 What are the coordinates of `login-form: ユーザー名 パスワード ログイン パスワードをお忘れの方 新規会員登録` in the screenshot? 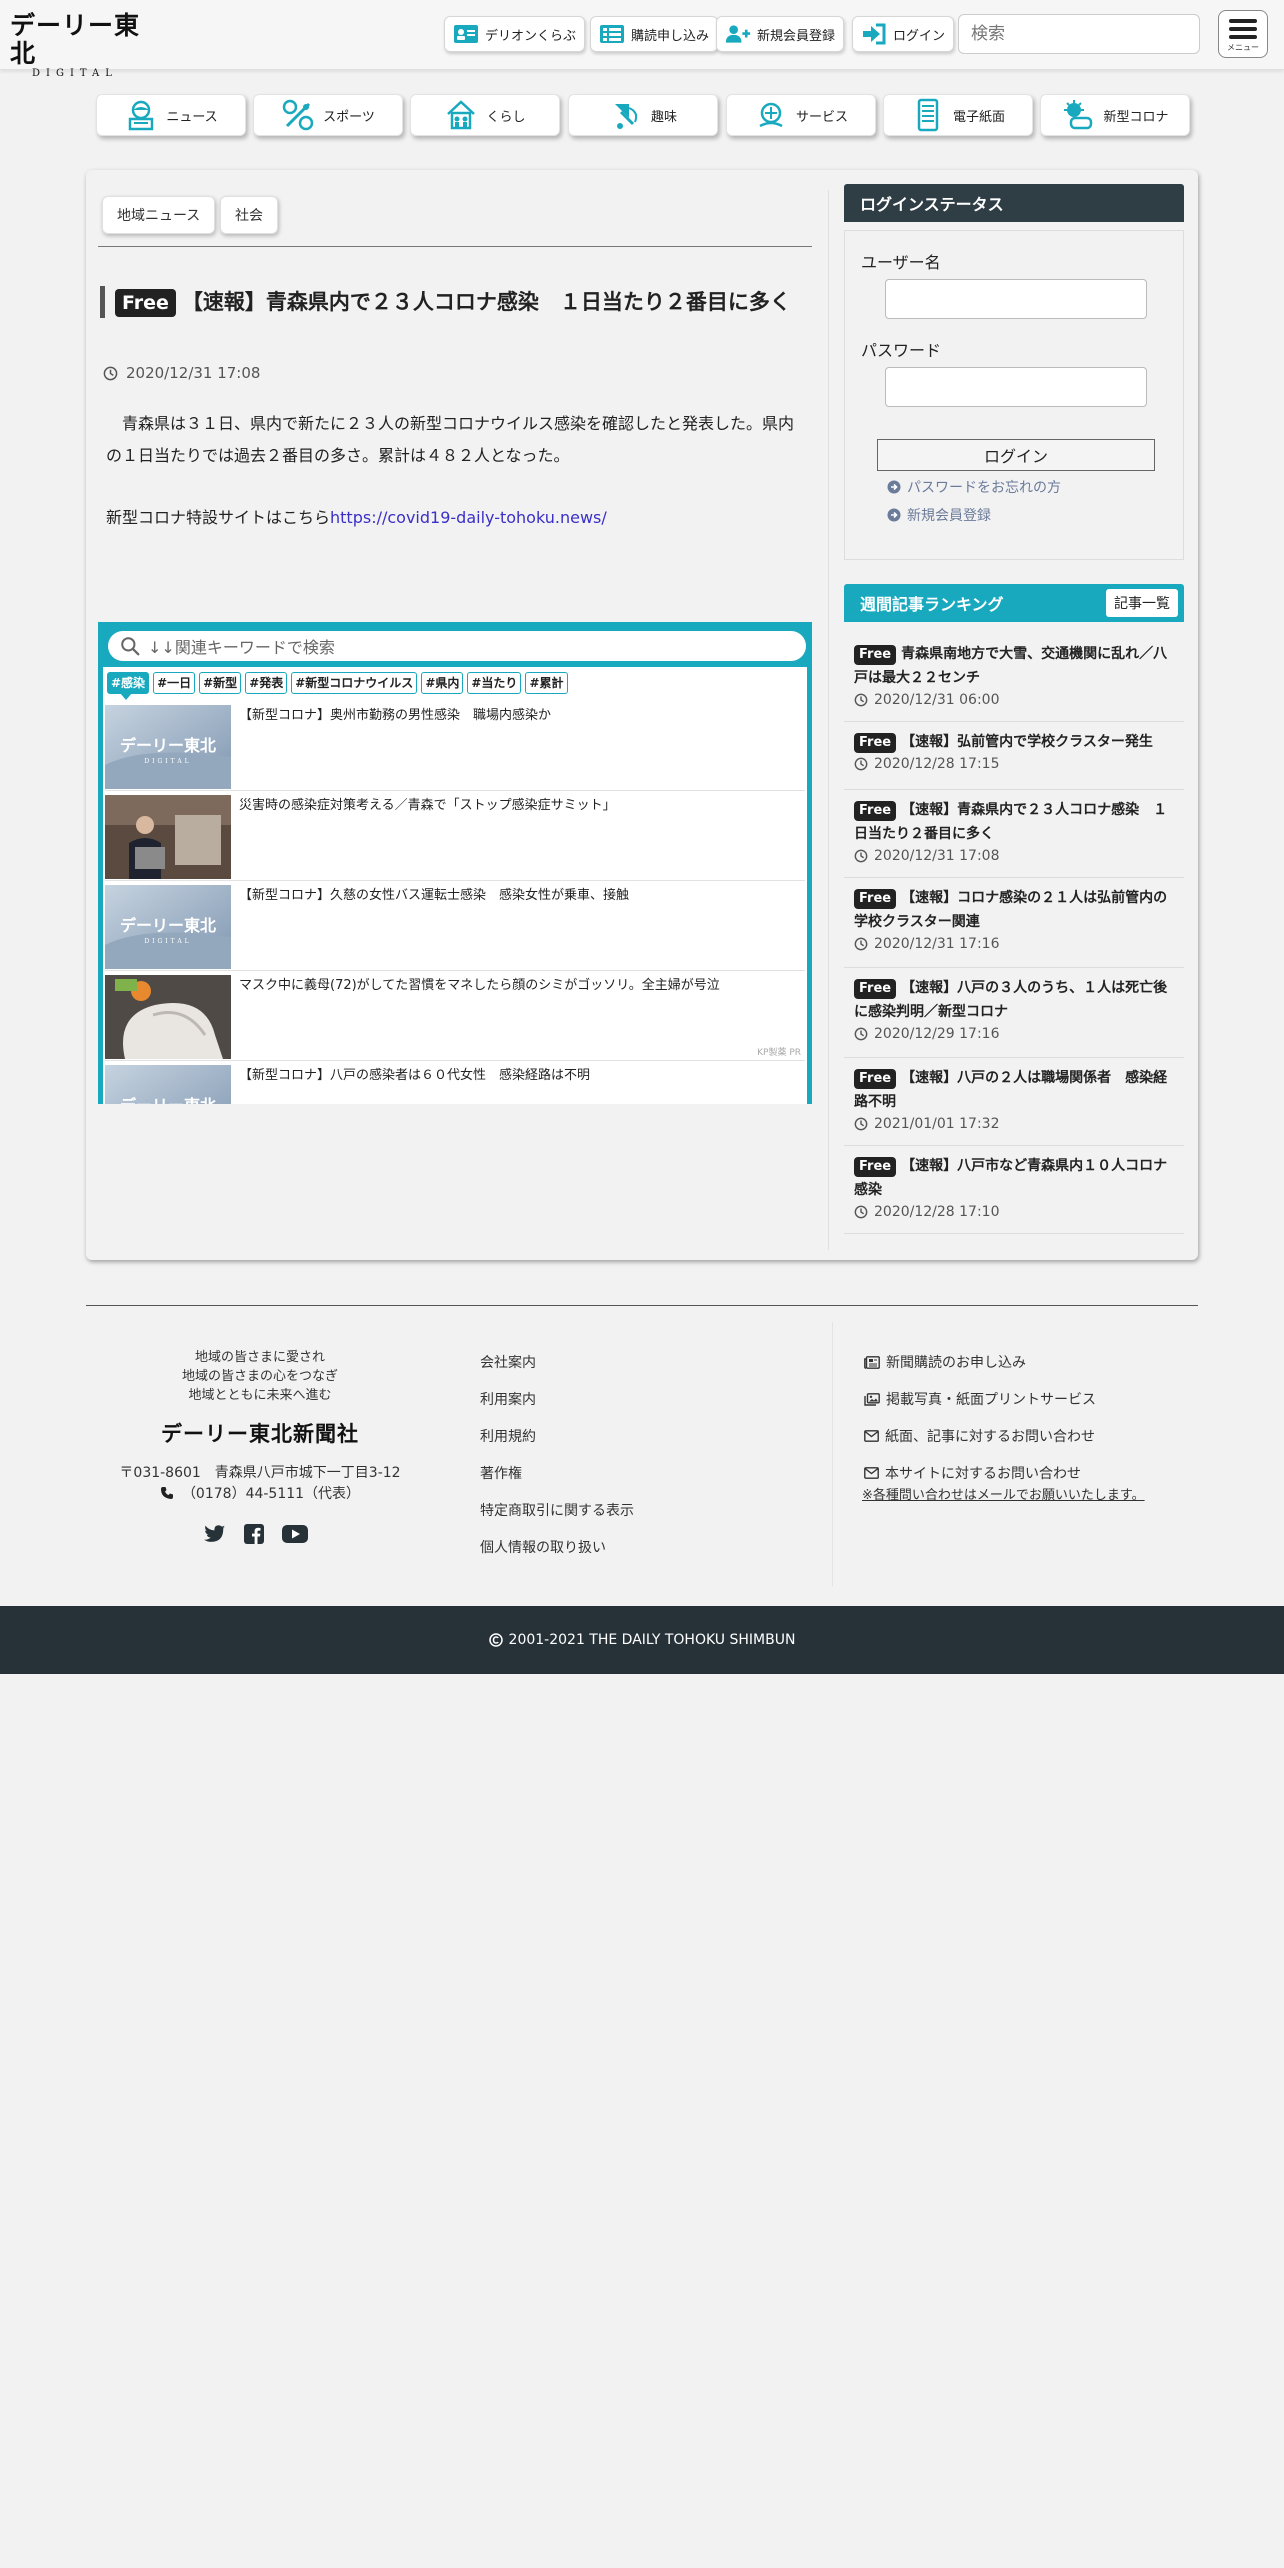 It's located at (1014, 395).